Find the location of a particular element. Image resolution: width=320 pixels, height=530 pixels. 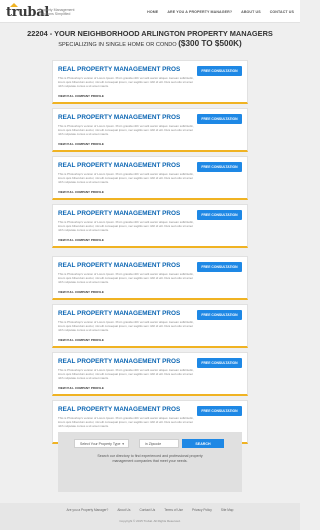

headline-line2-text: SPECIALIZING IN SINGLE HOME OR CONDO is located at coordinates (118, 45).